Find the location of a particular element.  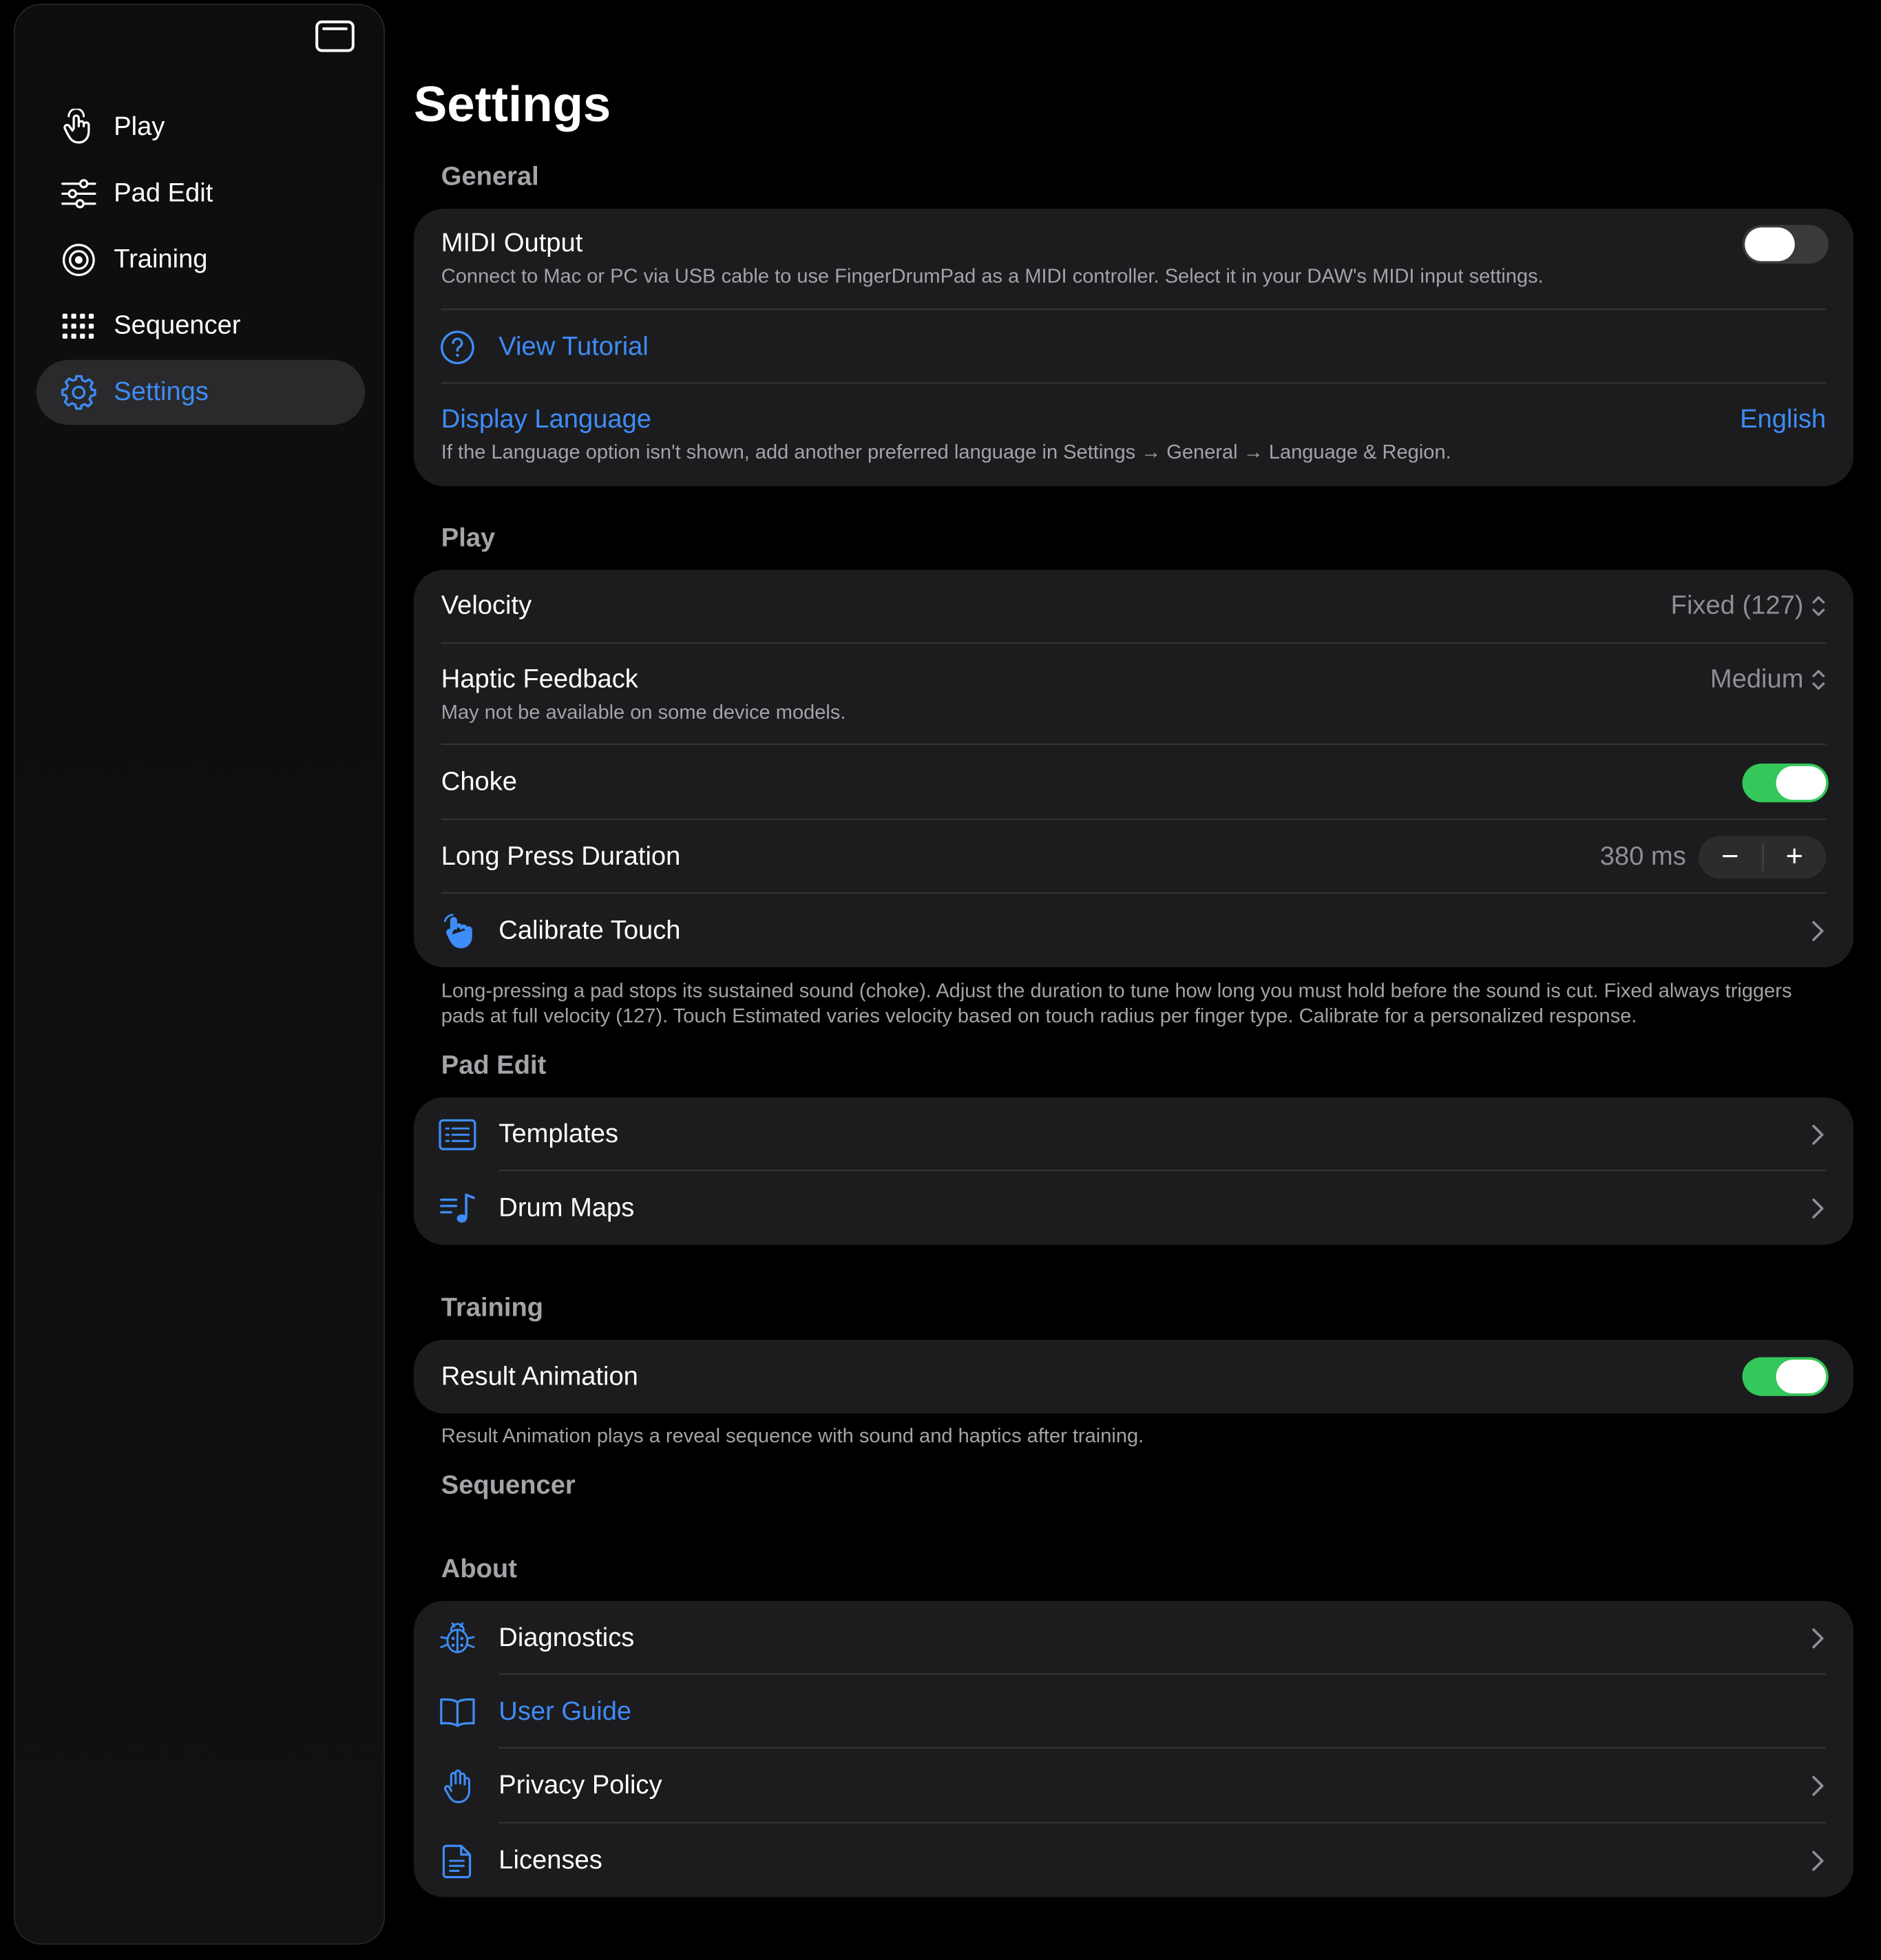

haptic-feedback-picker: Medium is located at coordinates (1768, 680).